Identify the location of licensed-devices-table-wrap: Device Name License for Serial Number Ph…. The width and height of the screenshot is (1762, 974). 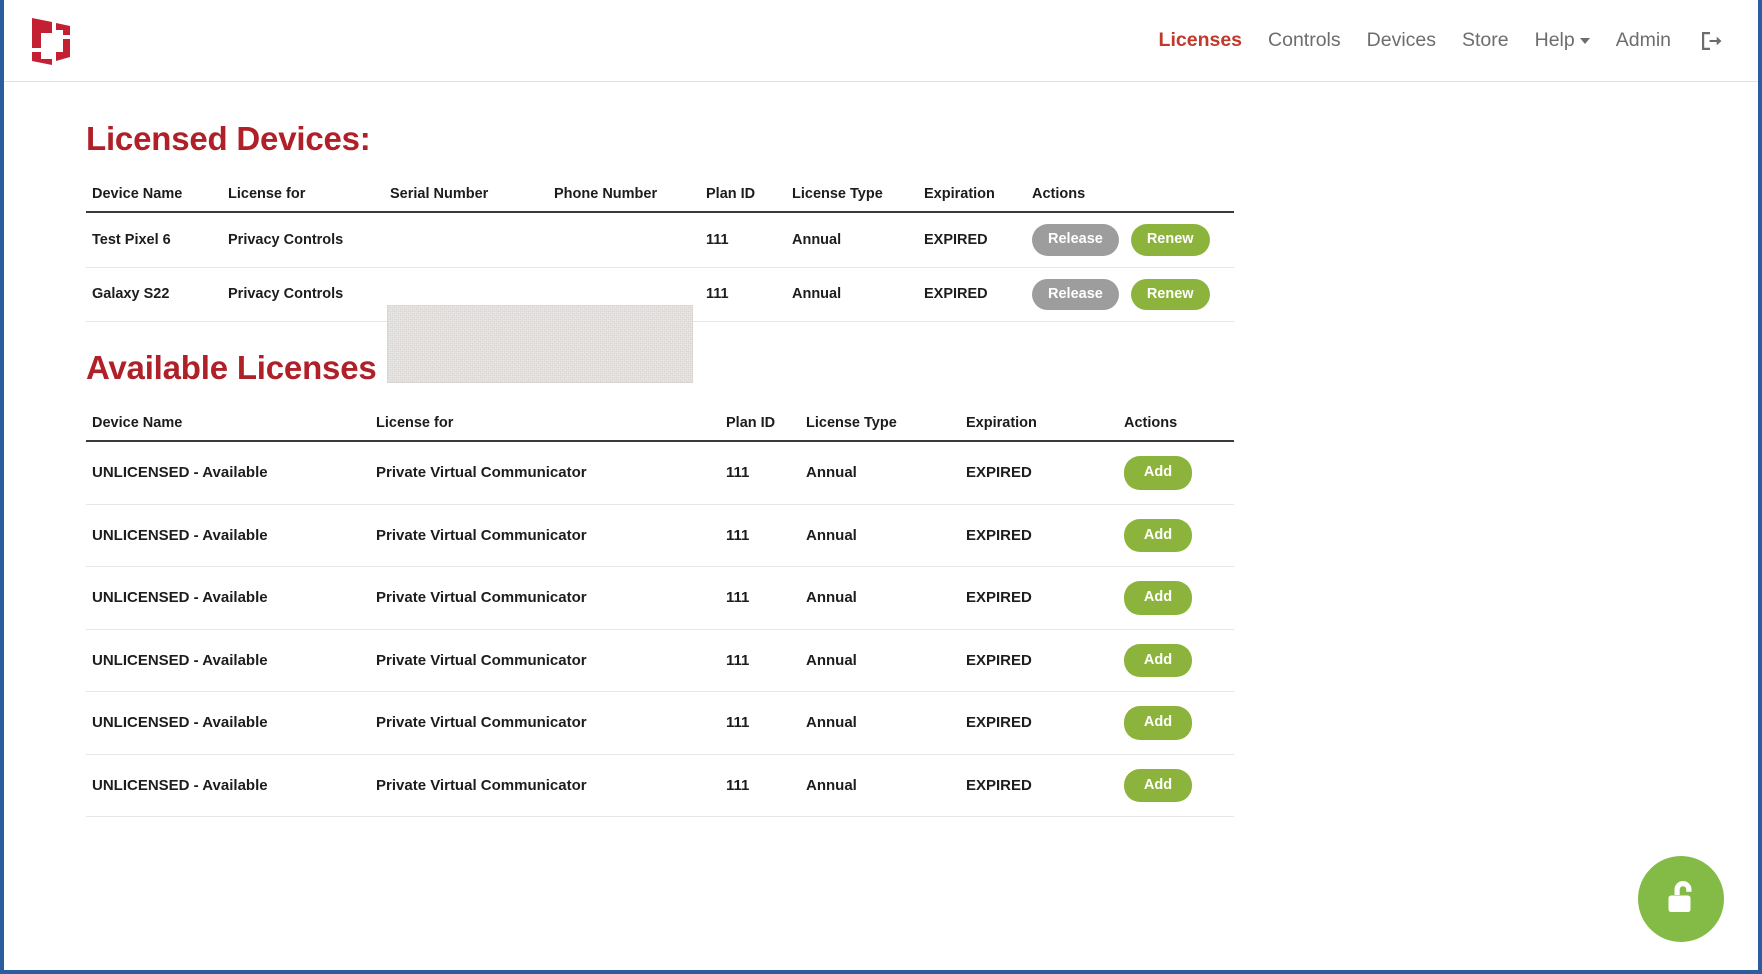
(881, 250).